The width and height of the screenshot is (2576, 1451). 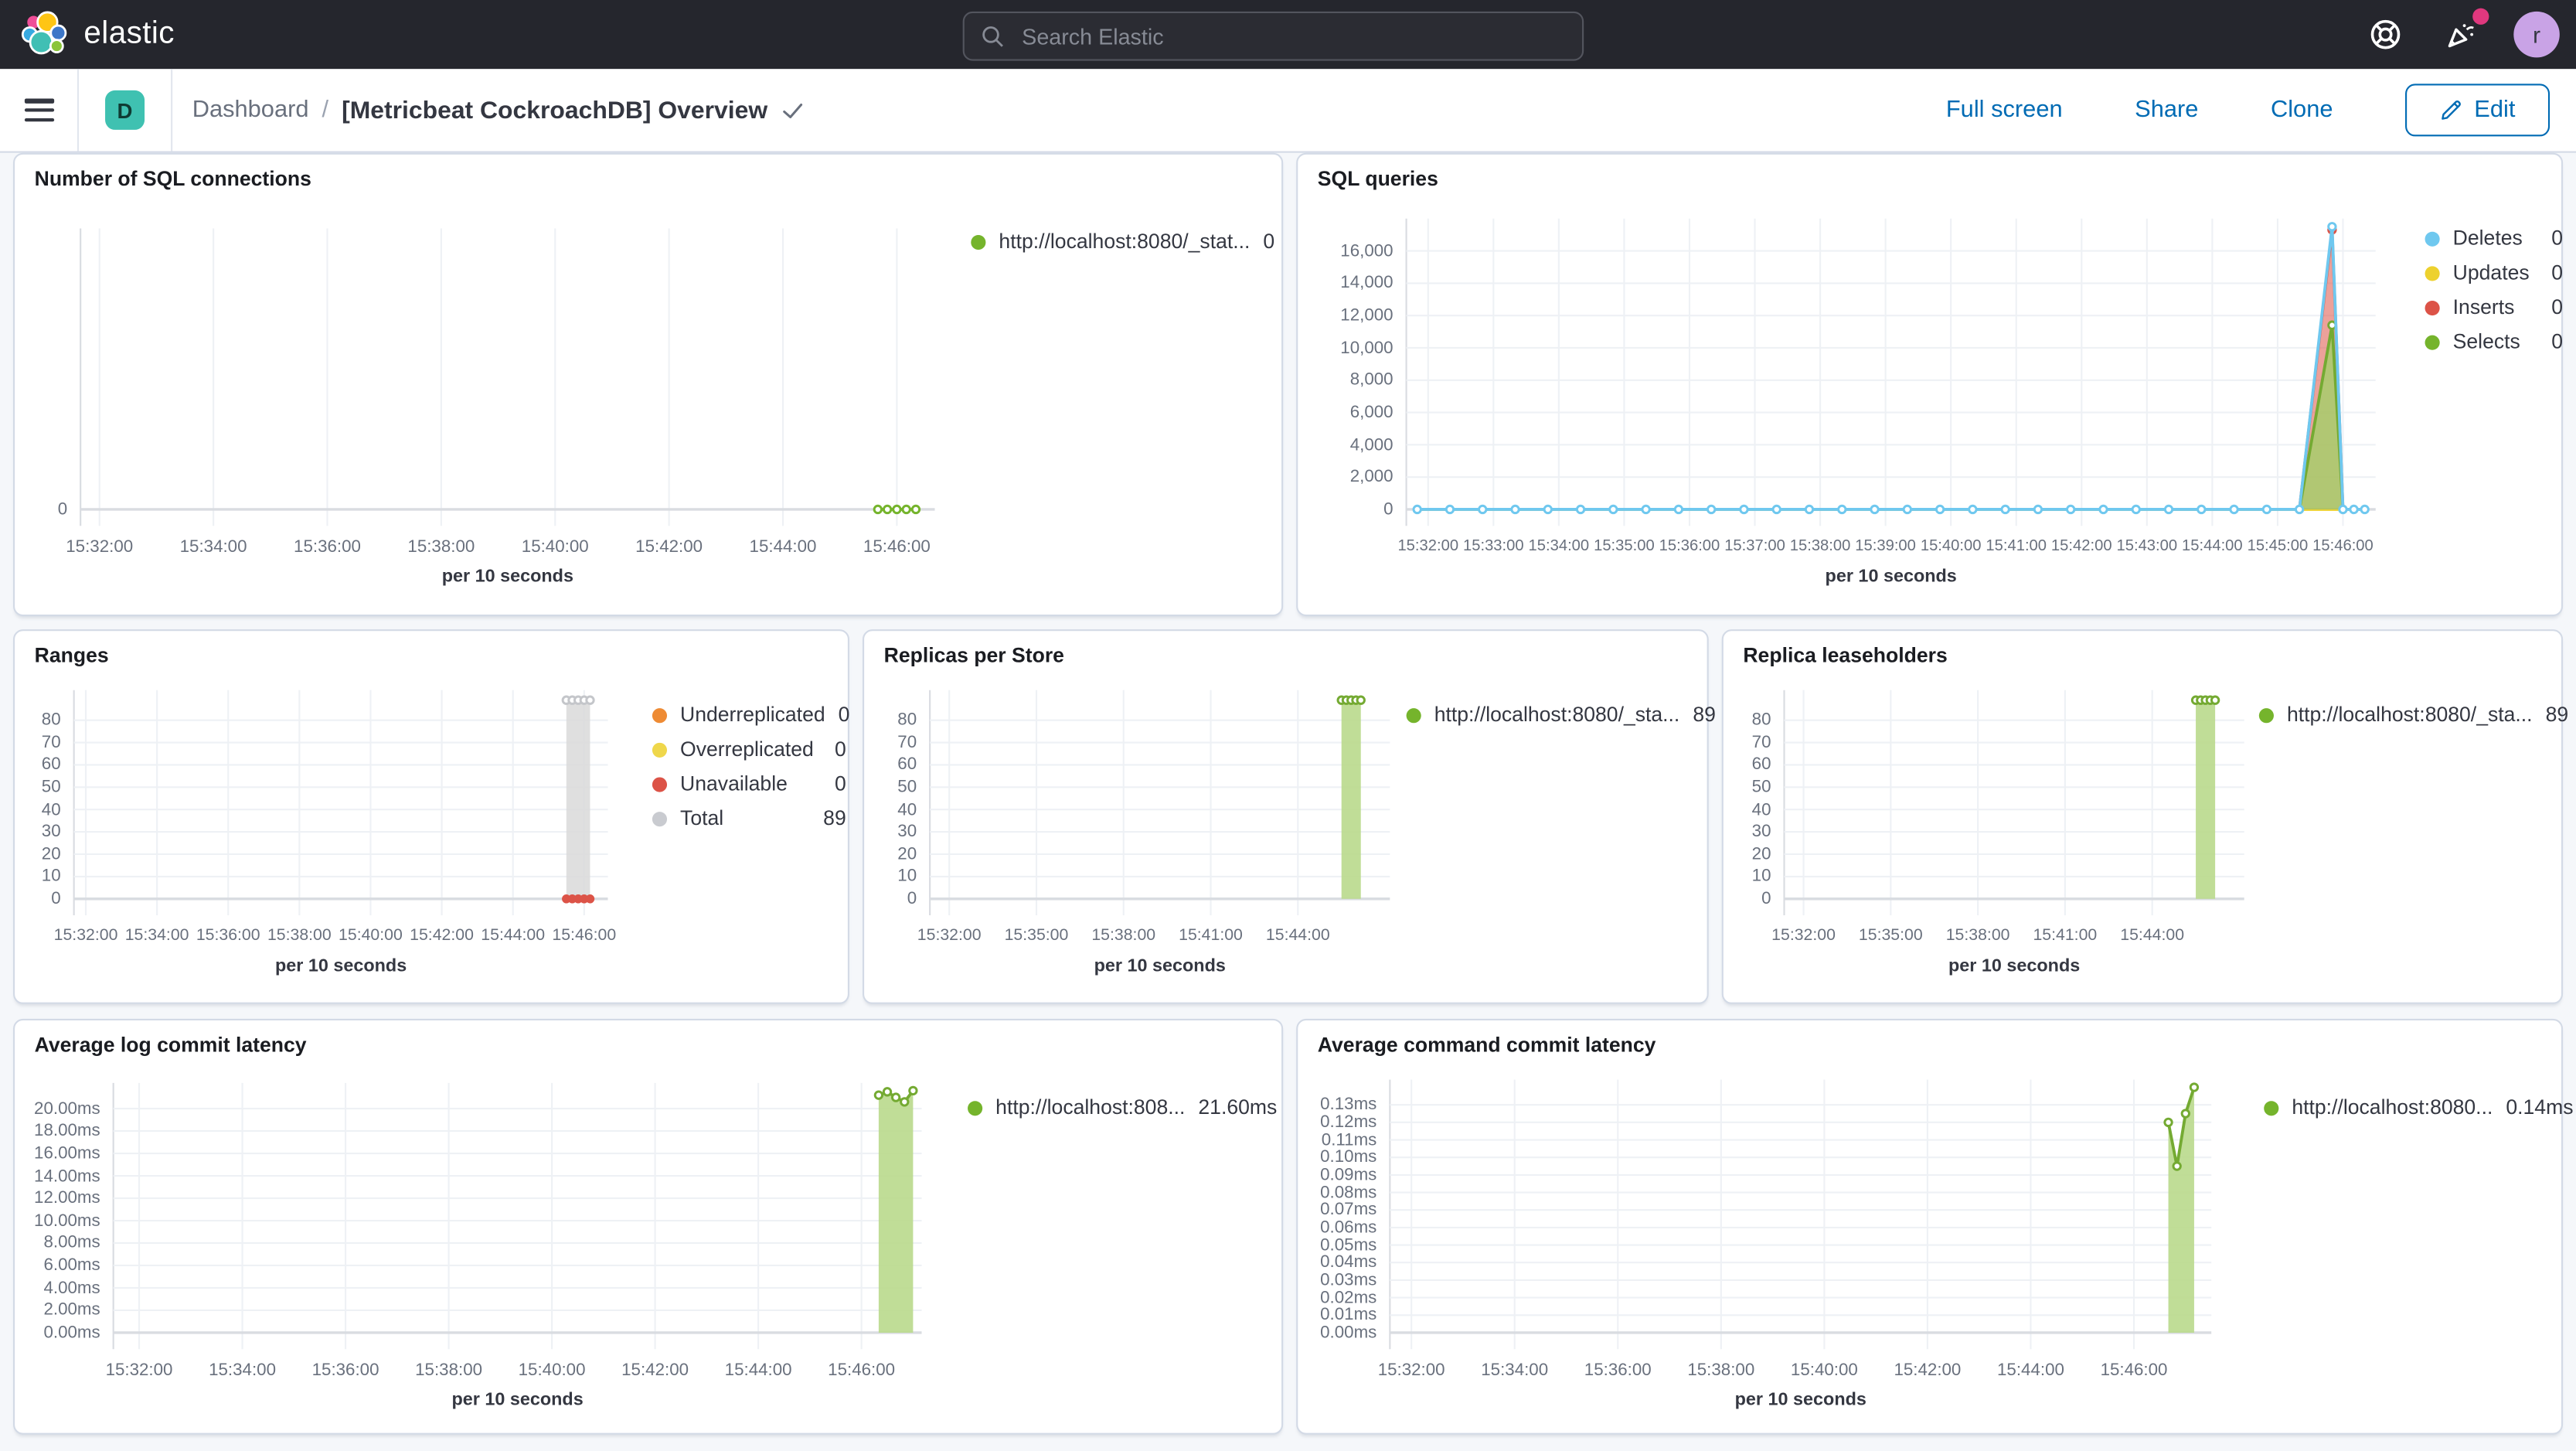 What do you see at coordinates (2142, 649) in the screenshot?
I see `panel-title: Replica leaseholders` at bounding box center [2142, 649].